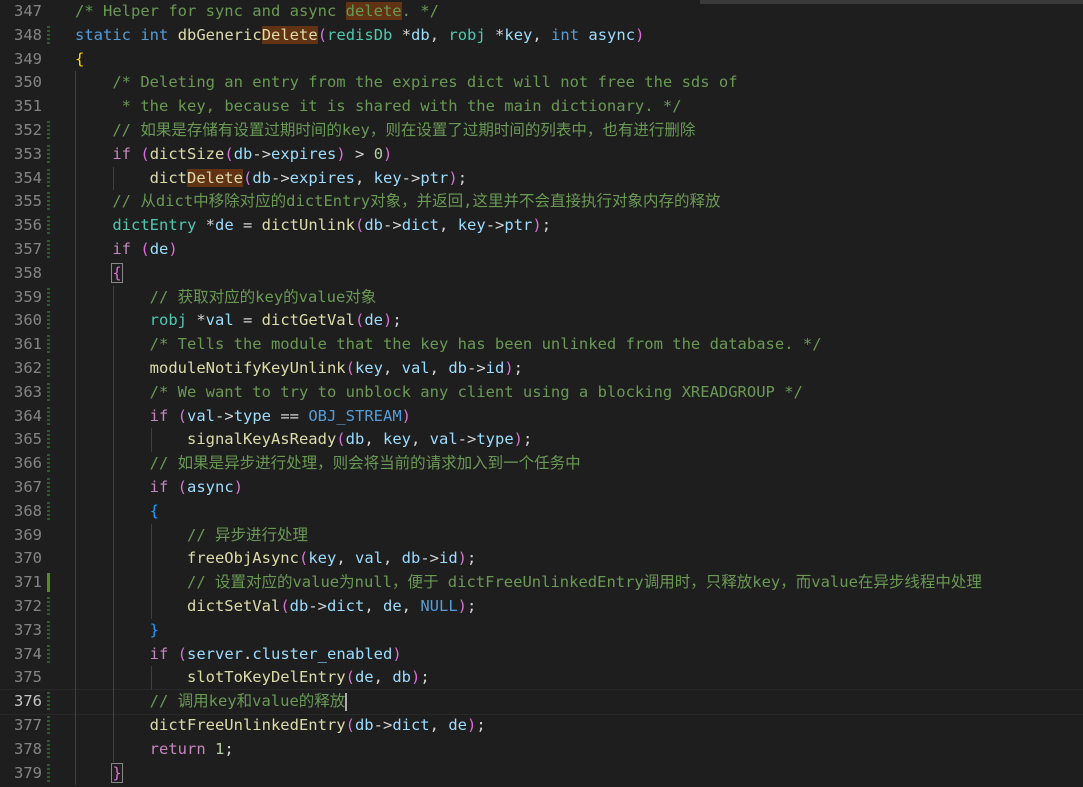  Describe the element at coordinates (247, 534) in the screenshot. I see `code-text: // 异步进行处理` at that location.